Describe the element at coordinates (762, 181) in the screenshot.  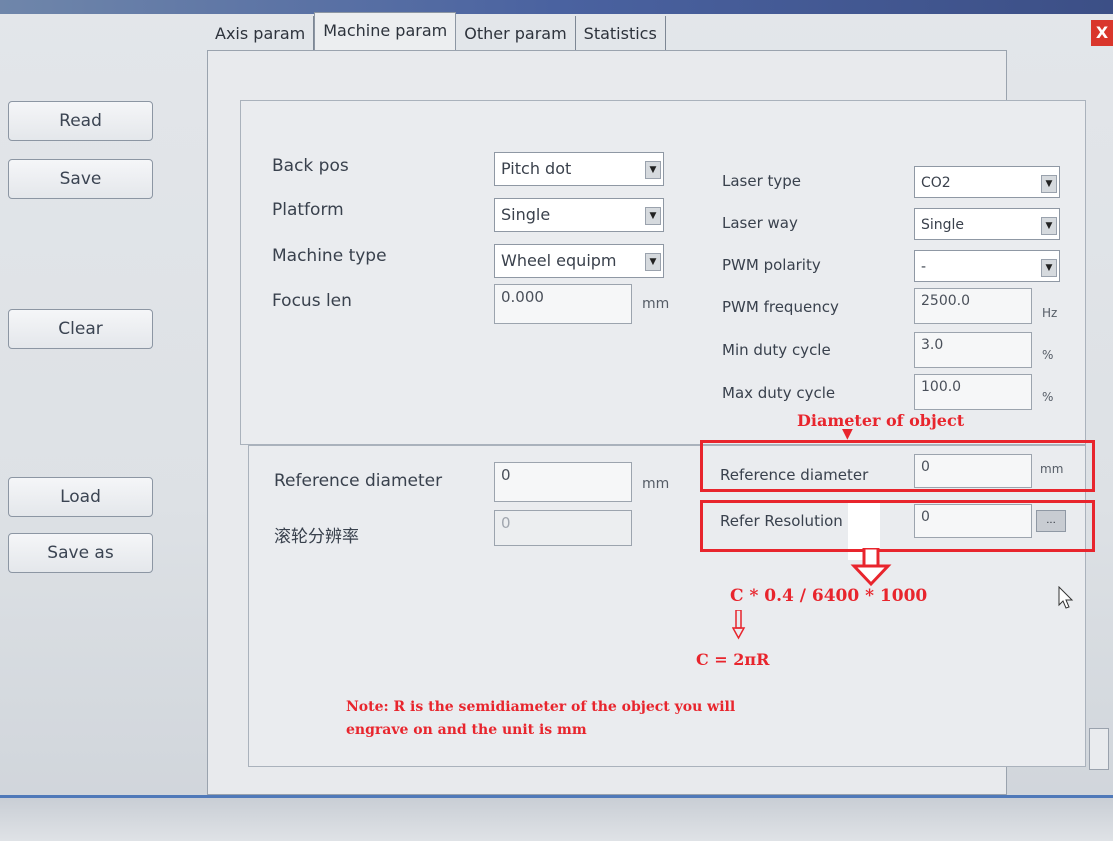
I see `laser-type-label: Laser type` at that location.